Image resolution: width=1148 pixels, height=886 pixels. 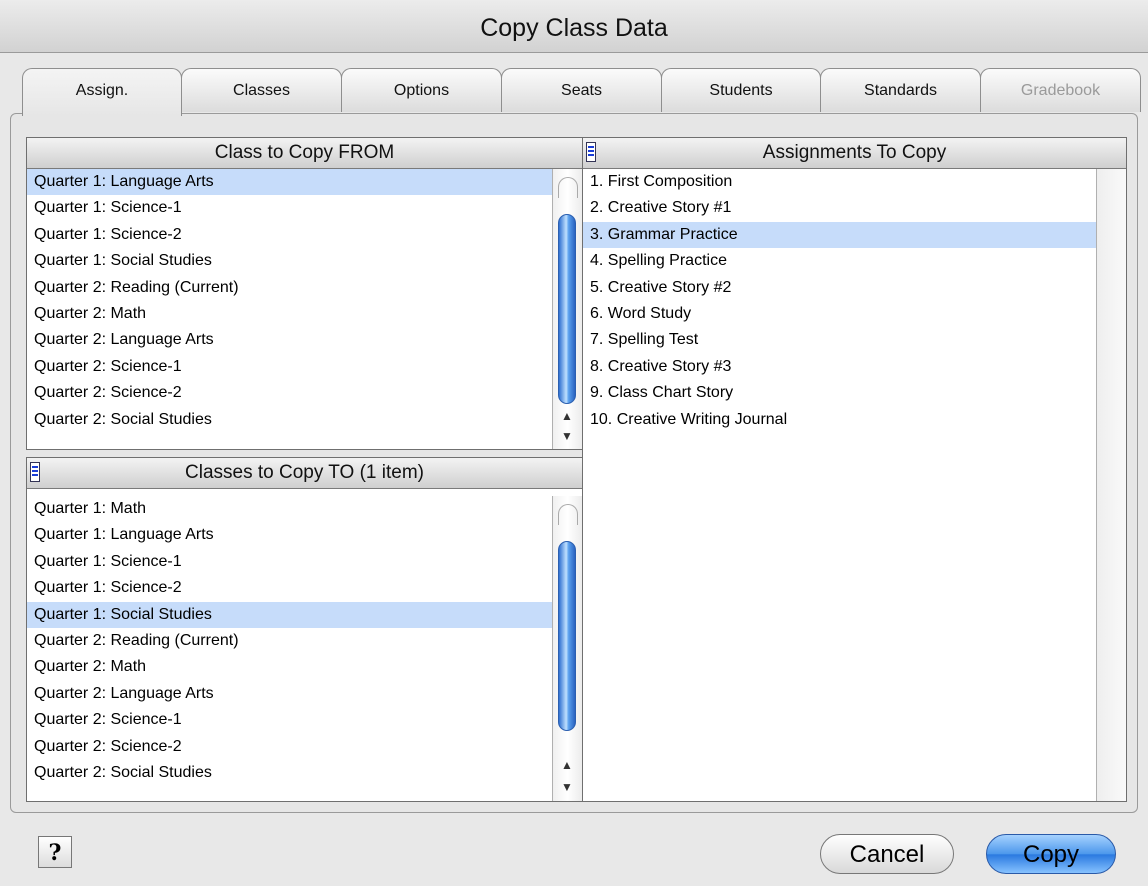 I want to click on class-to-header: Classes to Copy TO (1 item), so click(x=304, y=473).